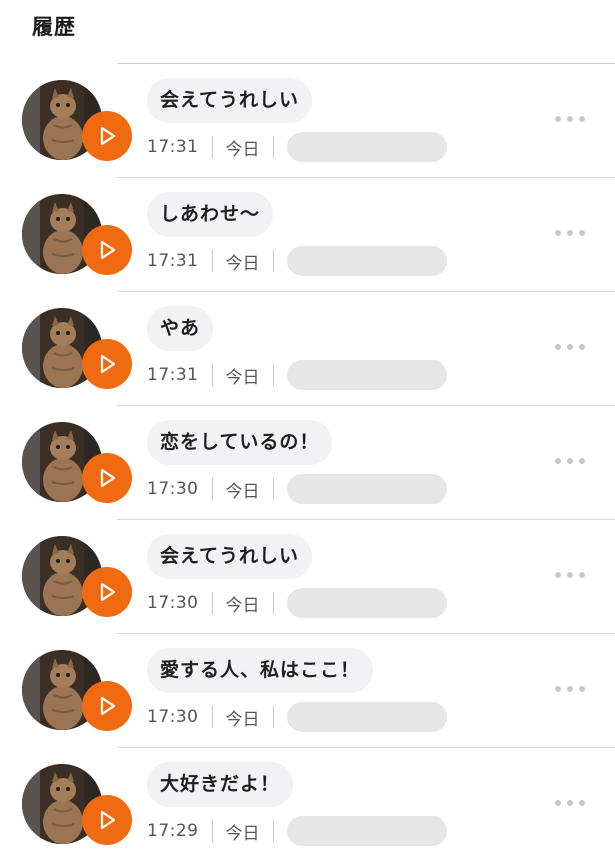 The width and height of the screenshot is (615, 865). I want to click on message-bubble: 愛する人、私はここ！, so click(260, 670).